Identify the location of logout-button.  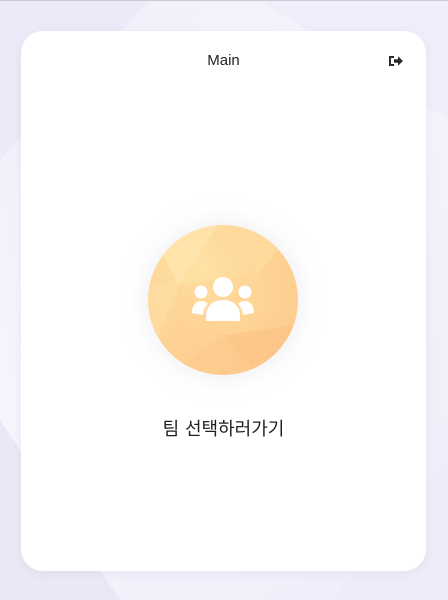
(396, 61).